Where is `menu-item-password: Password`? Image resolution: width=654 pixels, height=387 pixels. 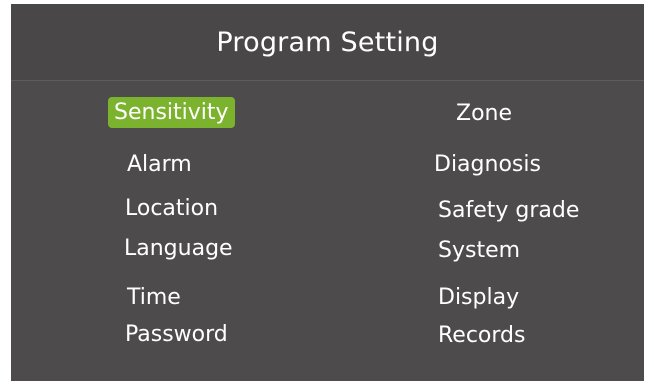 menu-item-password: Password is located at coordinates (176, 335).